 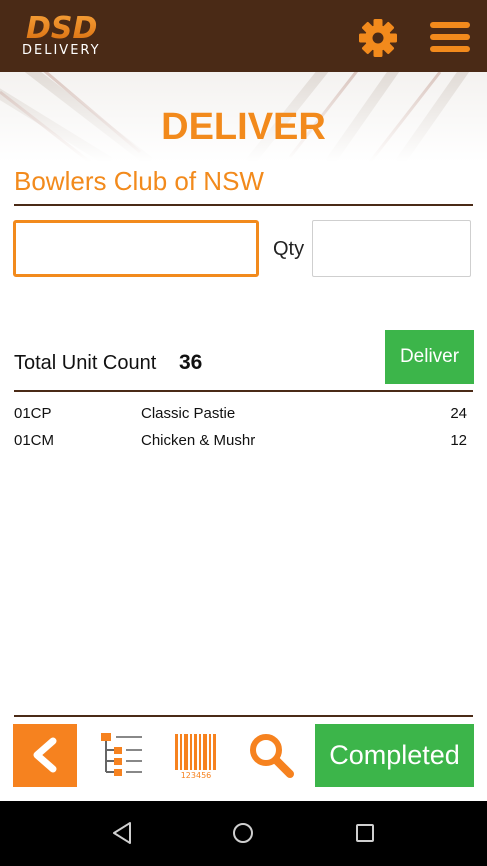 I want to click on item-code: 01CP, so click(x=33, y=413).